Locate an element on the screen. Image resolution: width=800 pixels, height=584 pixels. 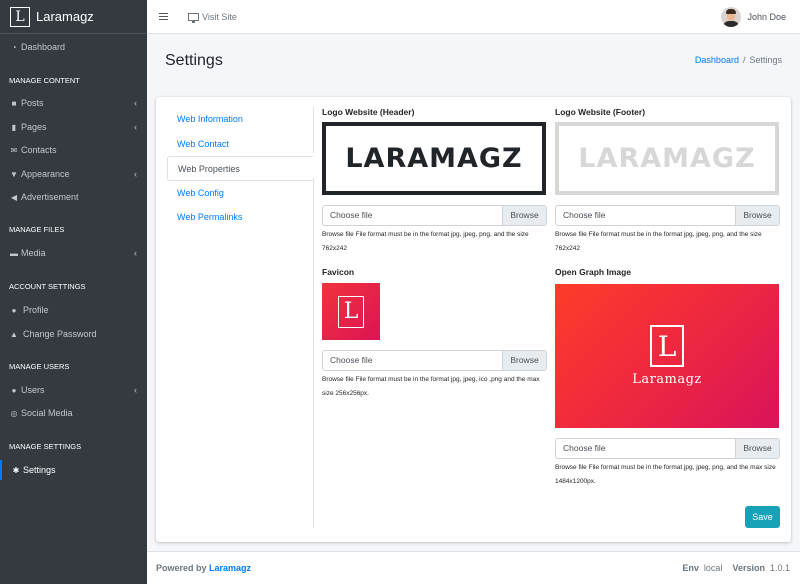
visit-site-link: Visit Site is located at coordinates (212, 17).